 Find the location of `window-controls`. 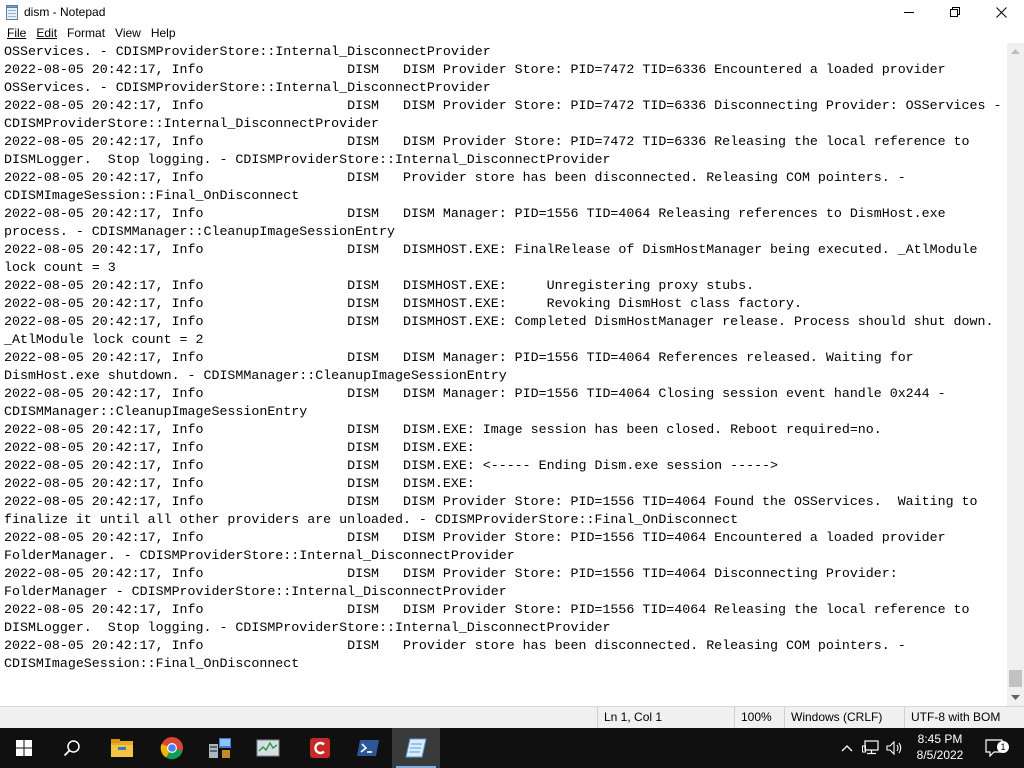

window-controls is located at coordinates (955, 12).